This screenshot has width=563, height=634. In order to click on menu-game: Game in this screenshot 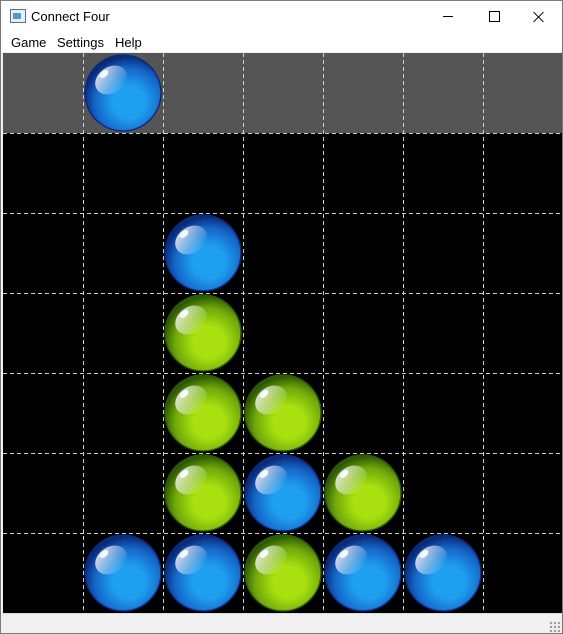, I will do `click(28, 43)`.